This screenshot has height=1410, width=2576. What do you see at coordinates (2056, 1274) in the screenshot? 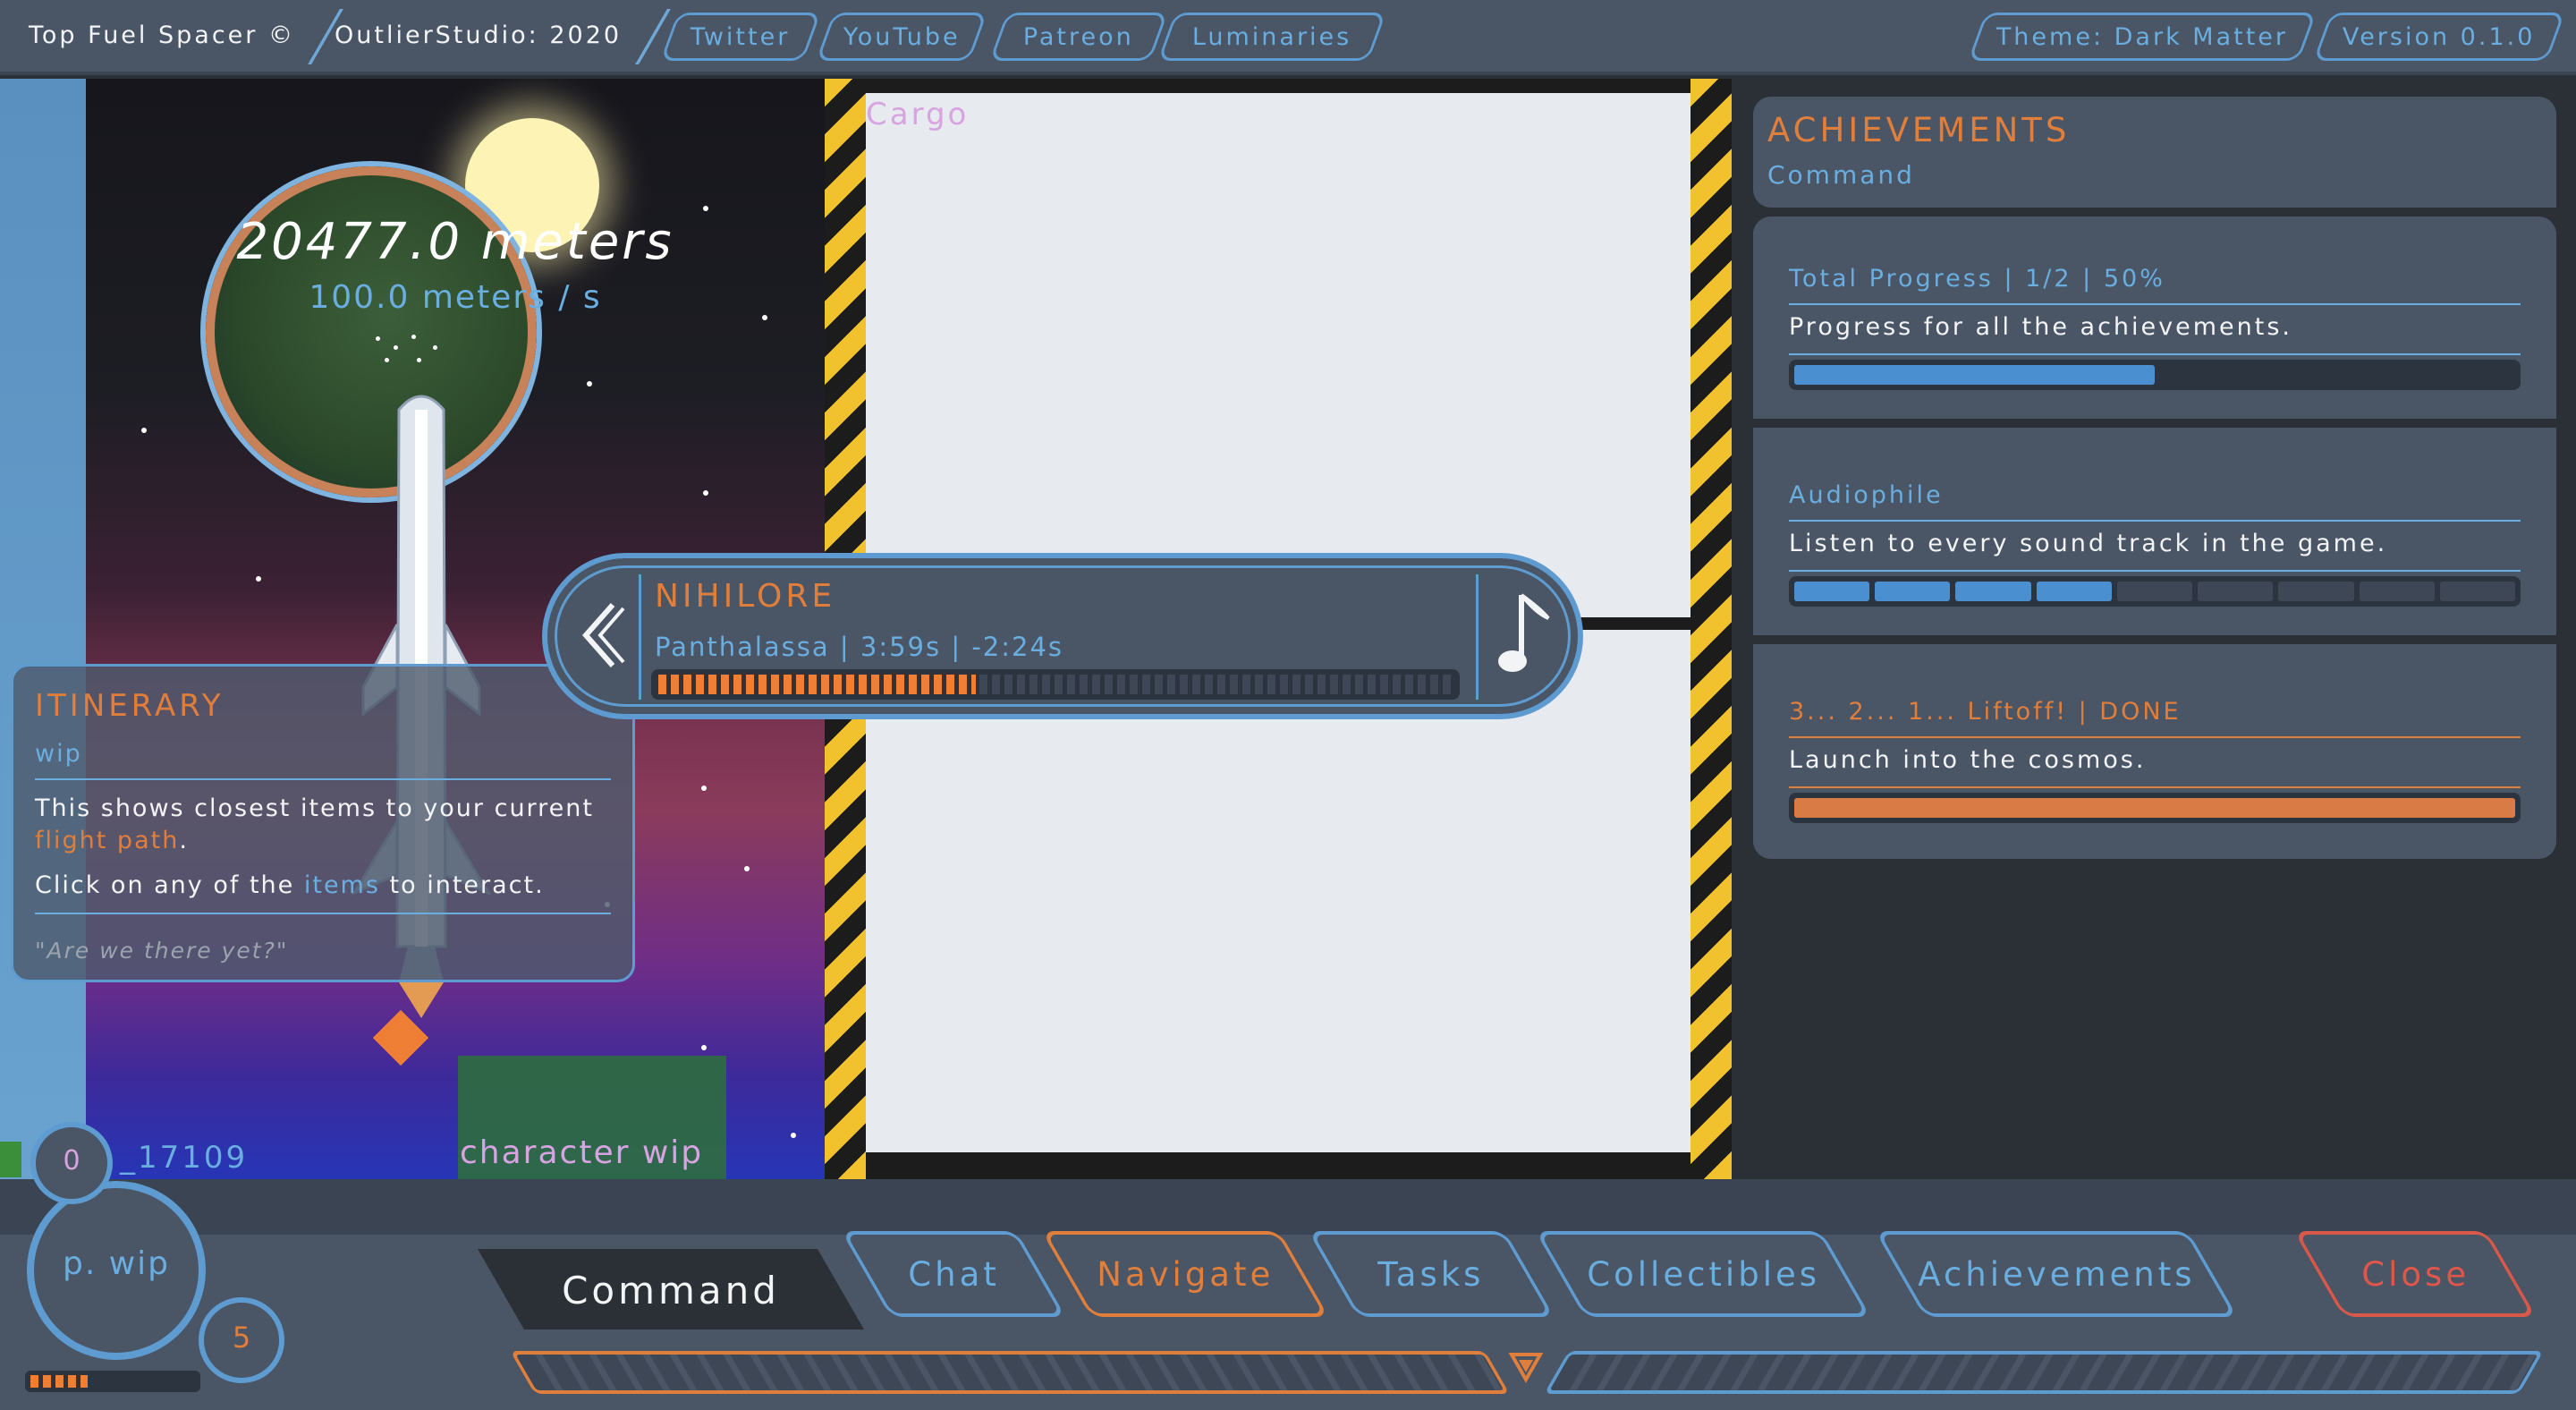
I see `achievements-button: Achievements` at bounding box center [2056, 1274].